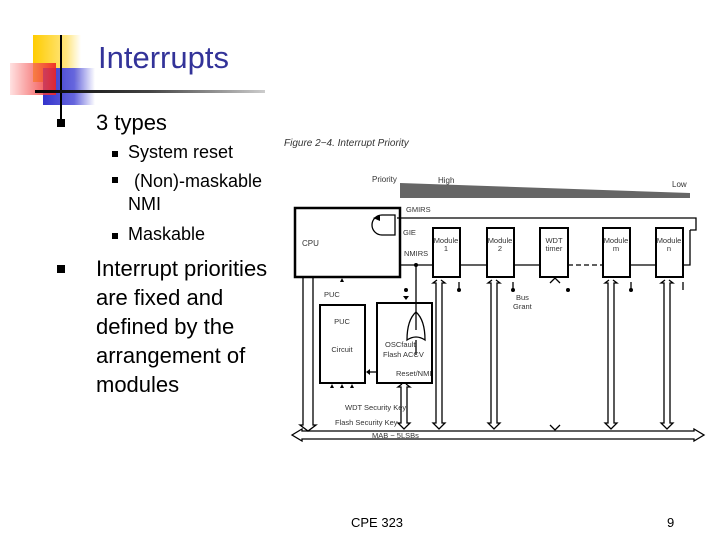  What do you see at coordinates (403, 354) in the screenshot?
I see `svg-text: Flash ACCV` at bounding box center [403, 354].